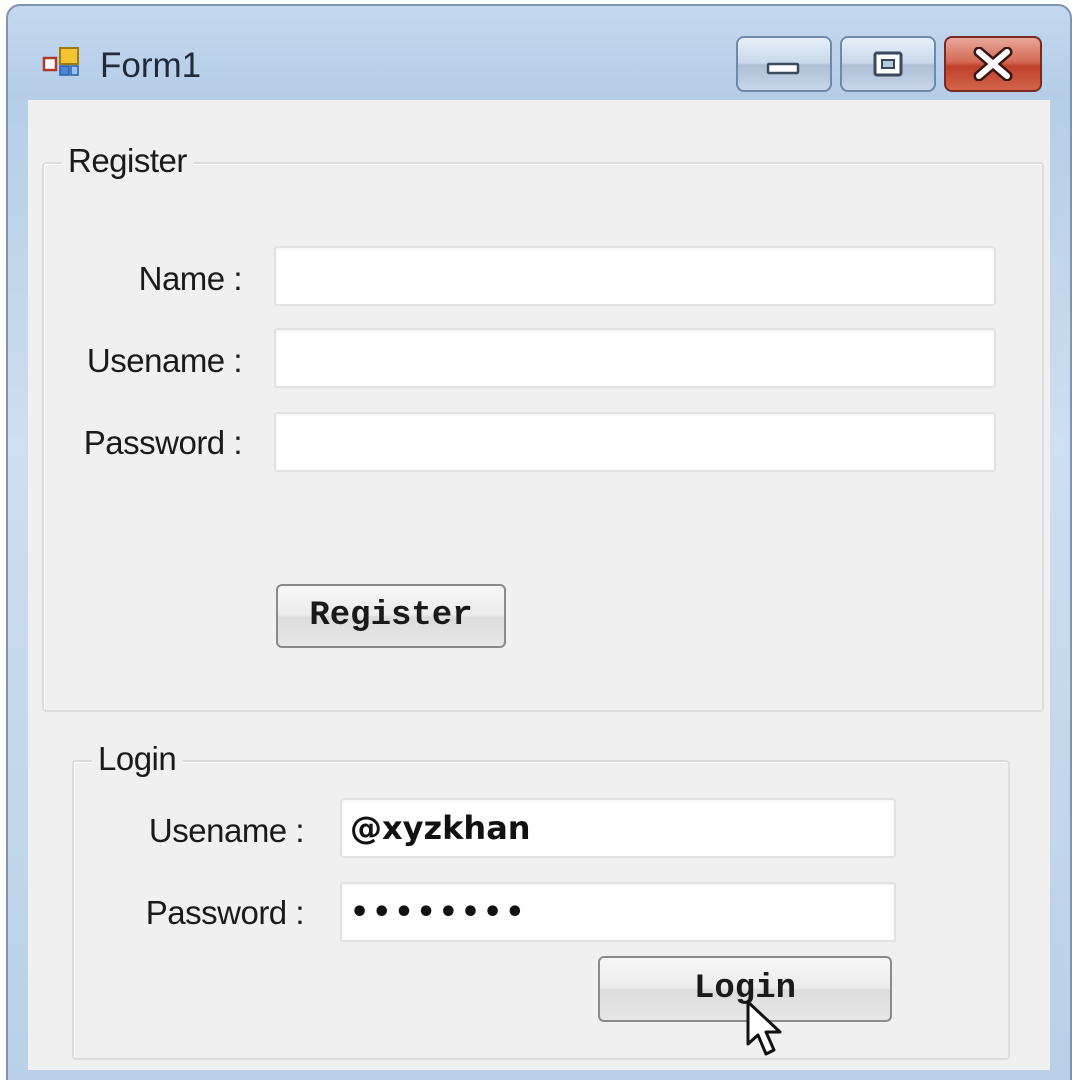 The height and width of the screenshot is (1080, 1080). I want to click on login-username-input: @xyzkhan, so click(618, 828).